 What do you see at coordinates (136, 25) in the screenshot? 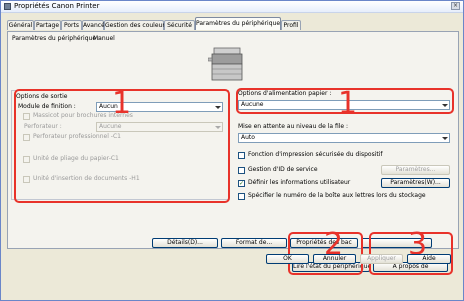
I see `tab-color-management: Gestion des couleurs` at bounding box center [136, 25].